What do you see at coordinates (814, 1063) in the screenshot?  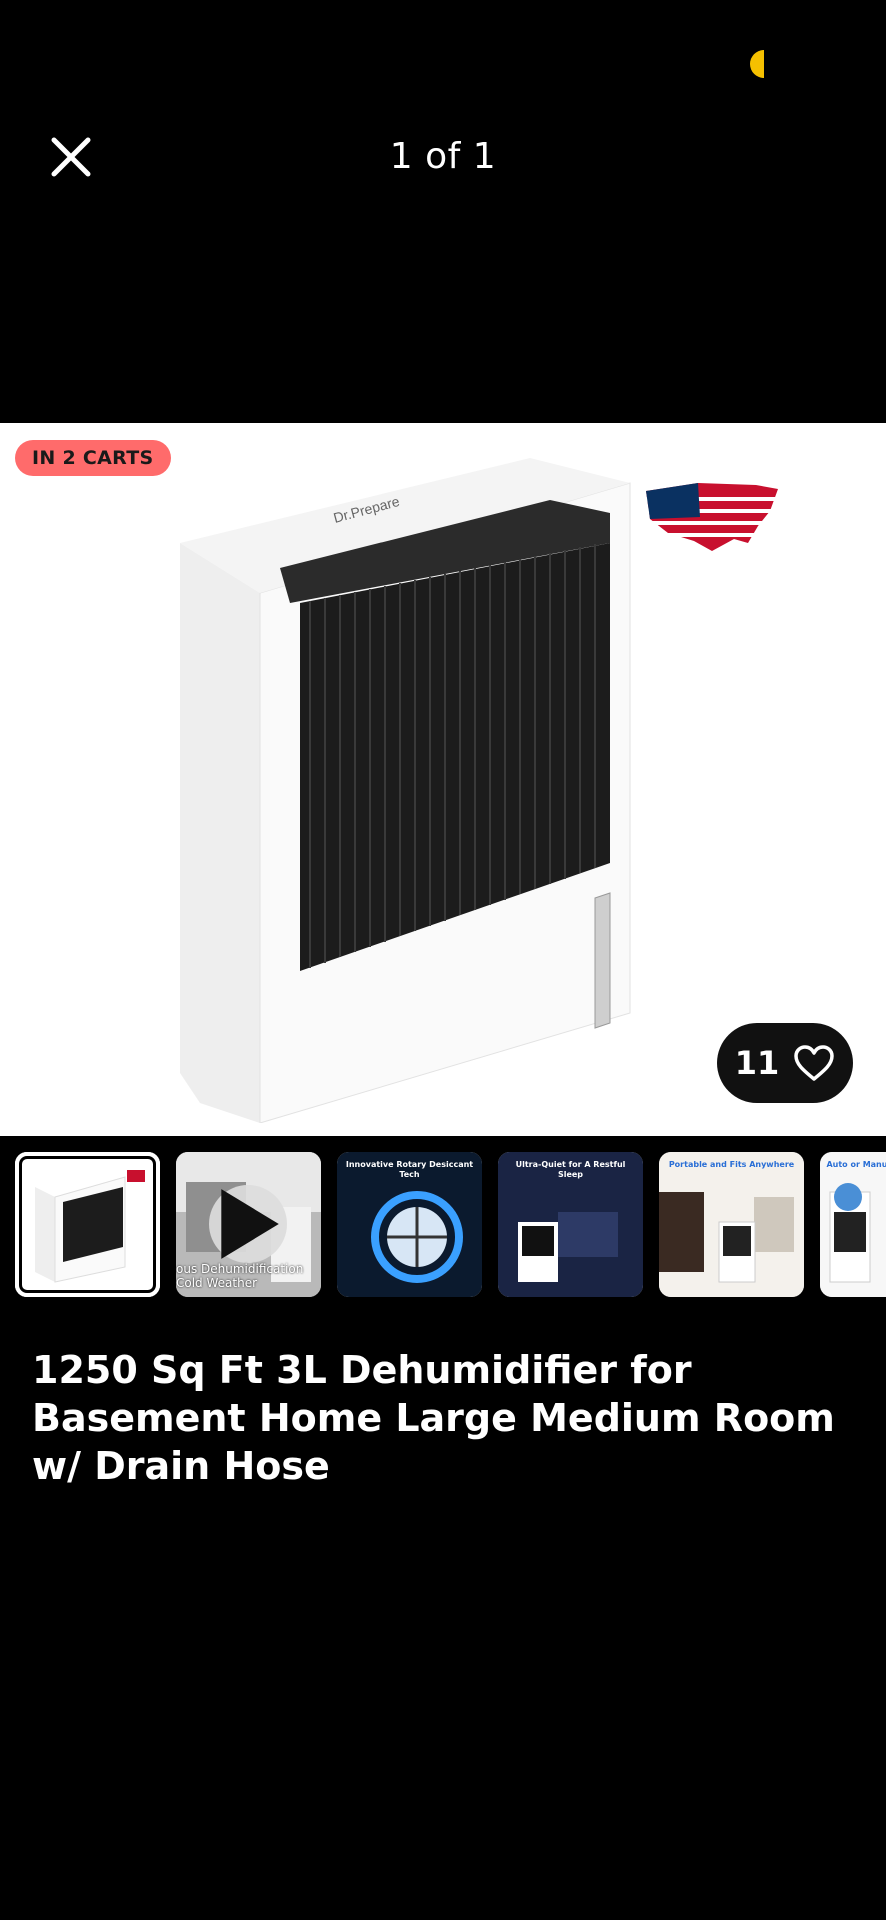 I see `heart-icon` at bounding box center [814, 1063].